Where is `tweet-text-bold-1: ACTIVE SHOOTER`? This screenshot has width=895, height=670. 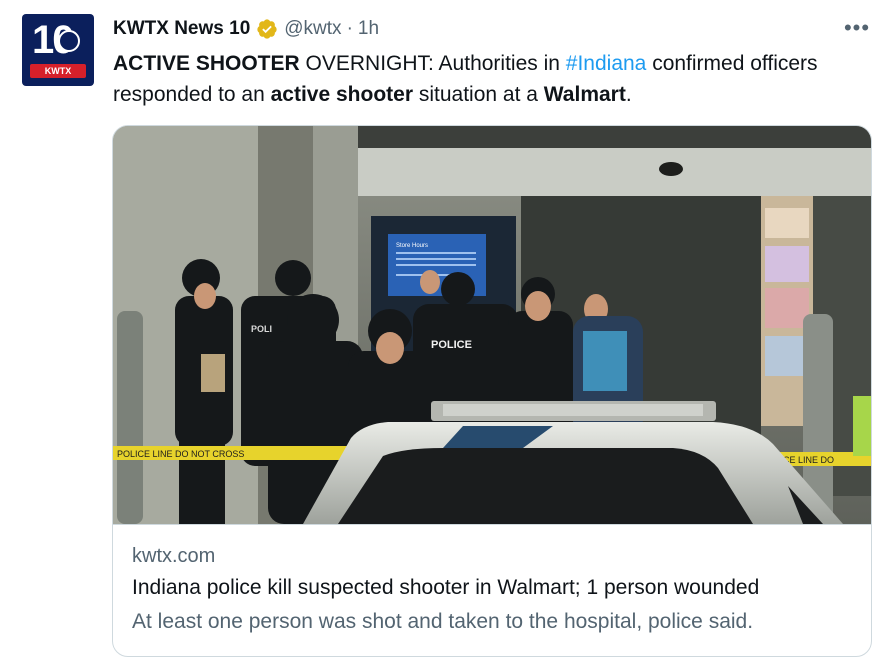
tweet-text-bold-1: ACTIVE SHOOTER is located at coordinates (206, 63).